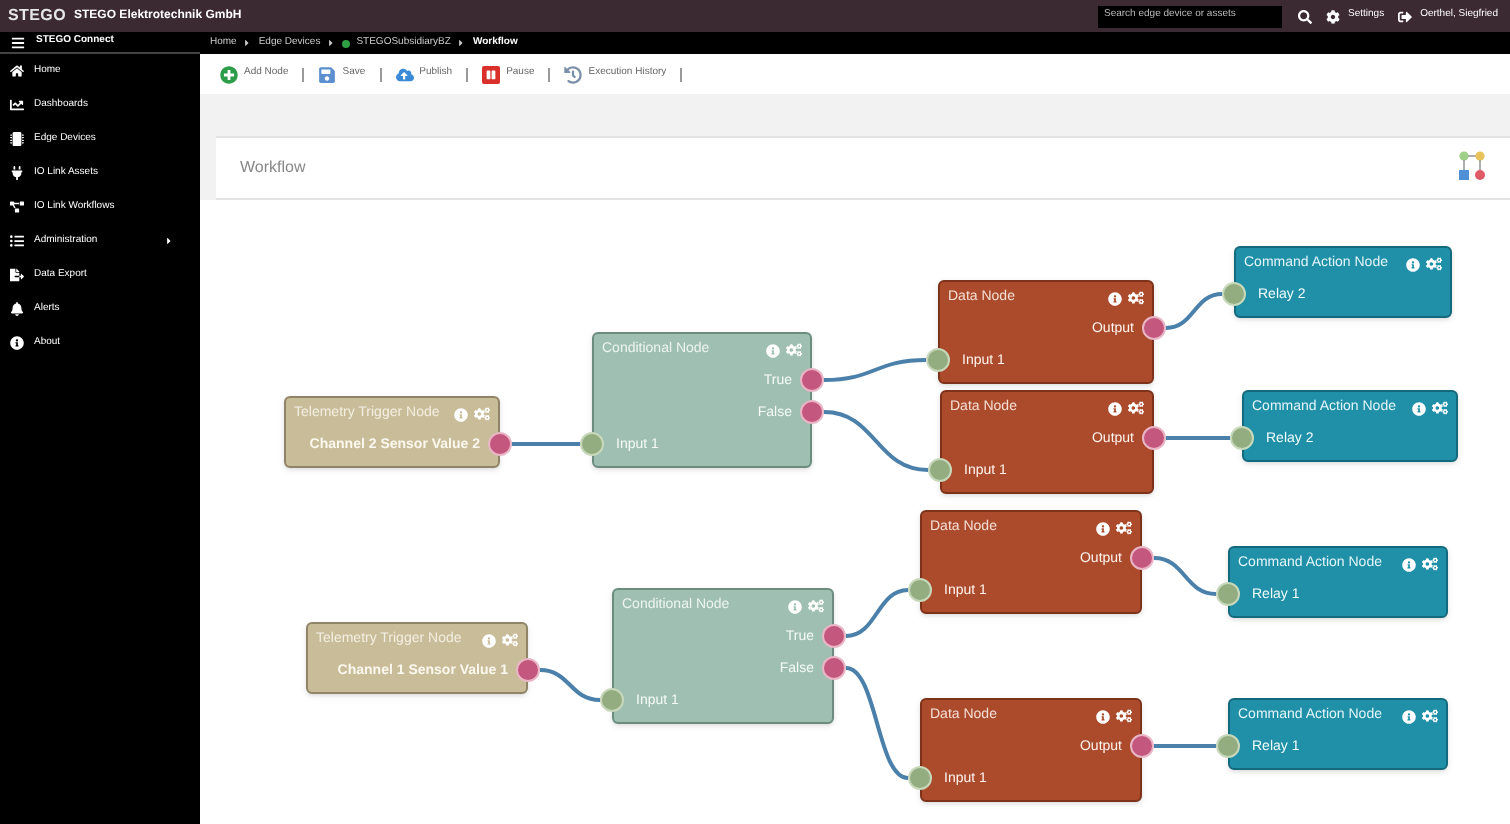  I want to click on plug-icon, so click(17, 173).